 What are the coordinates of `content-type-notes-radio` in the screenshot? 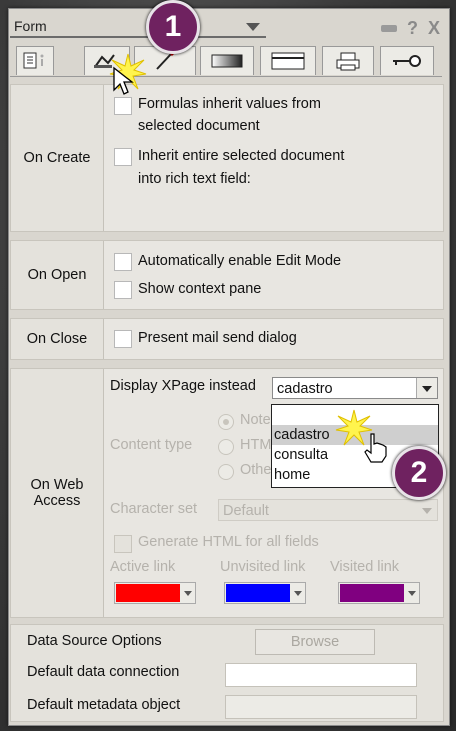 It's located at (226, 422).